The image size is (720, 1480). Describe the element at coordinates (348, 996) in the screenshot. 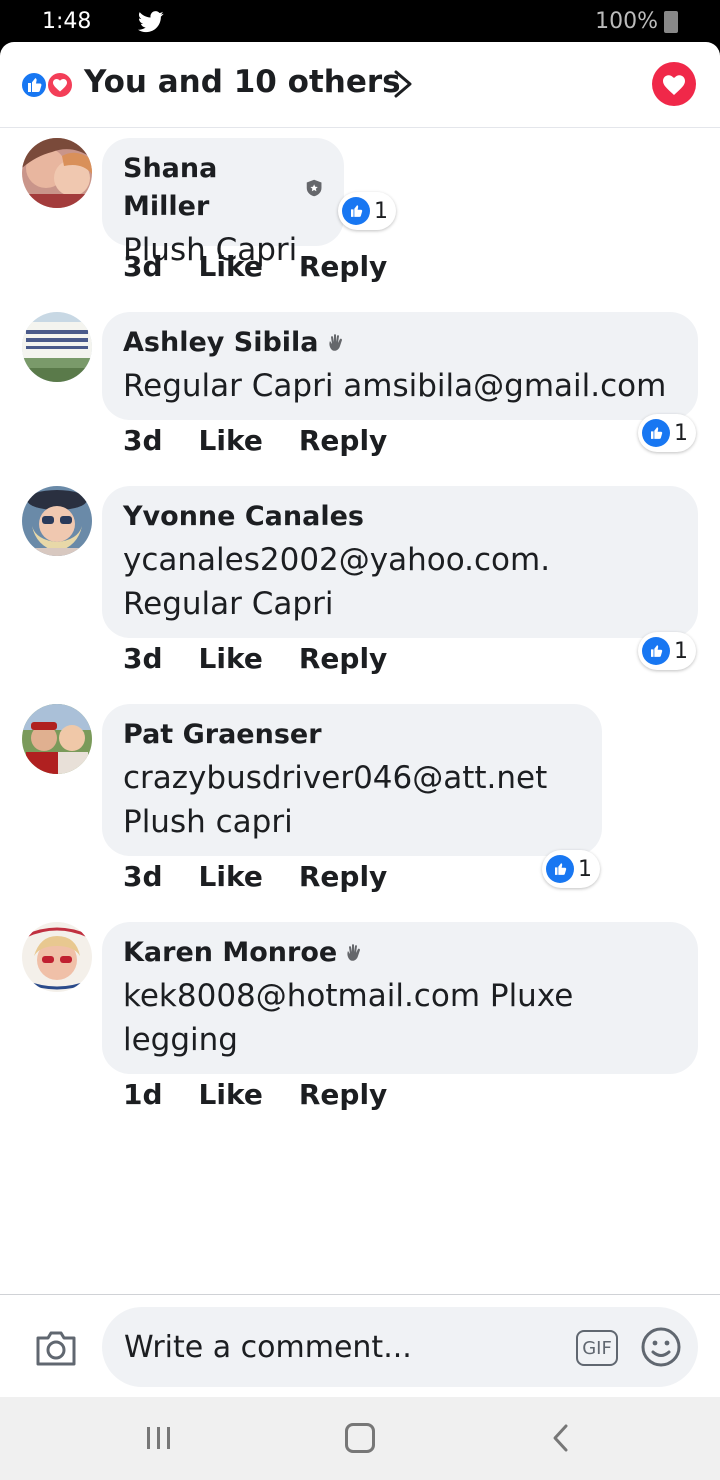

I see `comment-text-line: kek8008@hotmail.com Pluxe` at that location.